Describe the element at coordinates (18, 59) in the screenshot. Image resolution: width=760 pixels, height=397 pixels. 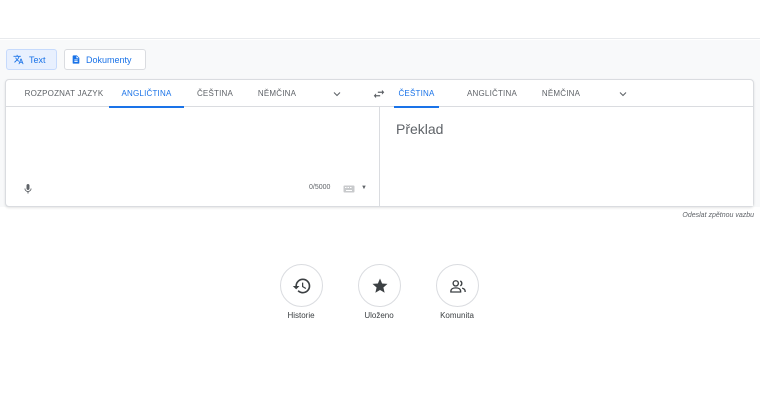
I see `translate-icon` at that location.